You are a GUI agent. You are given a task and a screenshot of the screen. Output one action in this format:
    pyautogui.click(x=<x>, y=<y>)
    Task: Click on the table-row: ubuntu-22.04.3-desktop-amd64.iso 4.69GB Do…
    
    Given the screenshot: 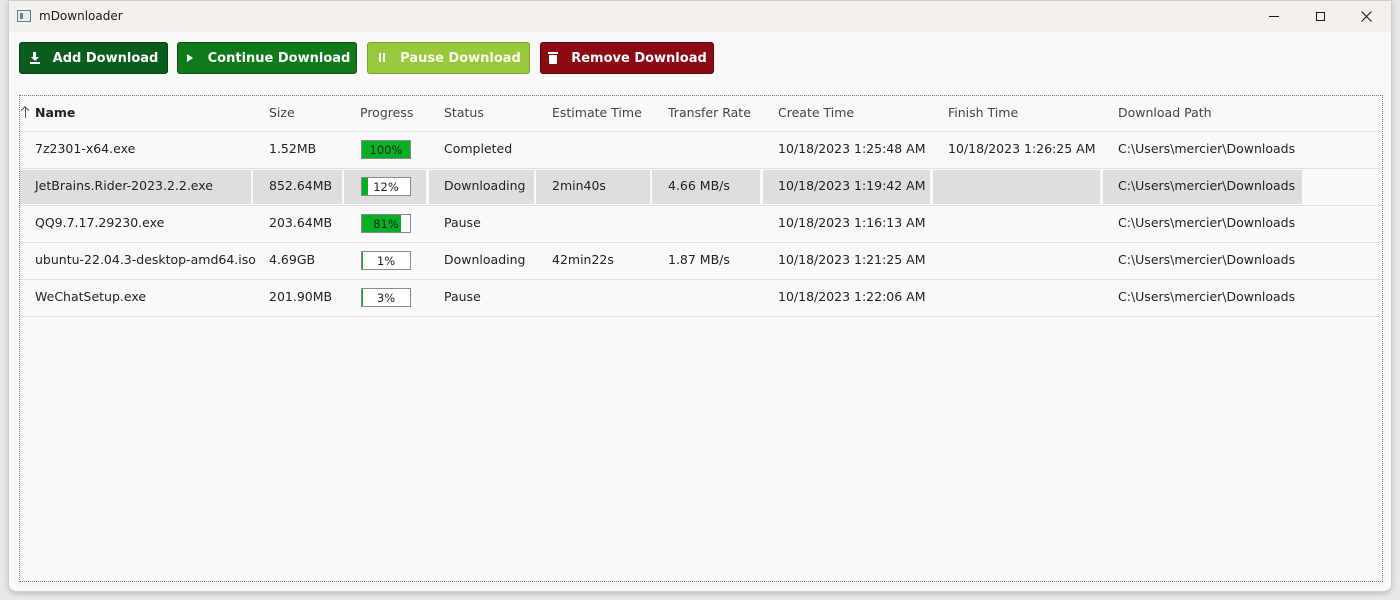 What is the action you would take?
    pyautogui.click(x=701, y=261)
    